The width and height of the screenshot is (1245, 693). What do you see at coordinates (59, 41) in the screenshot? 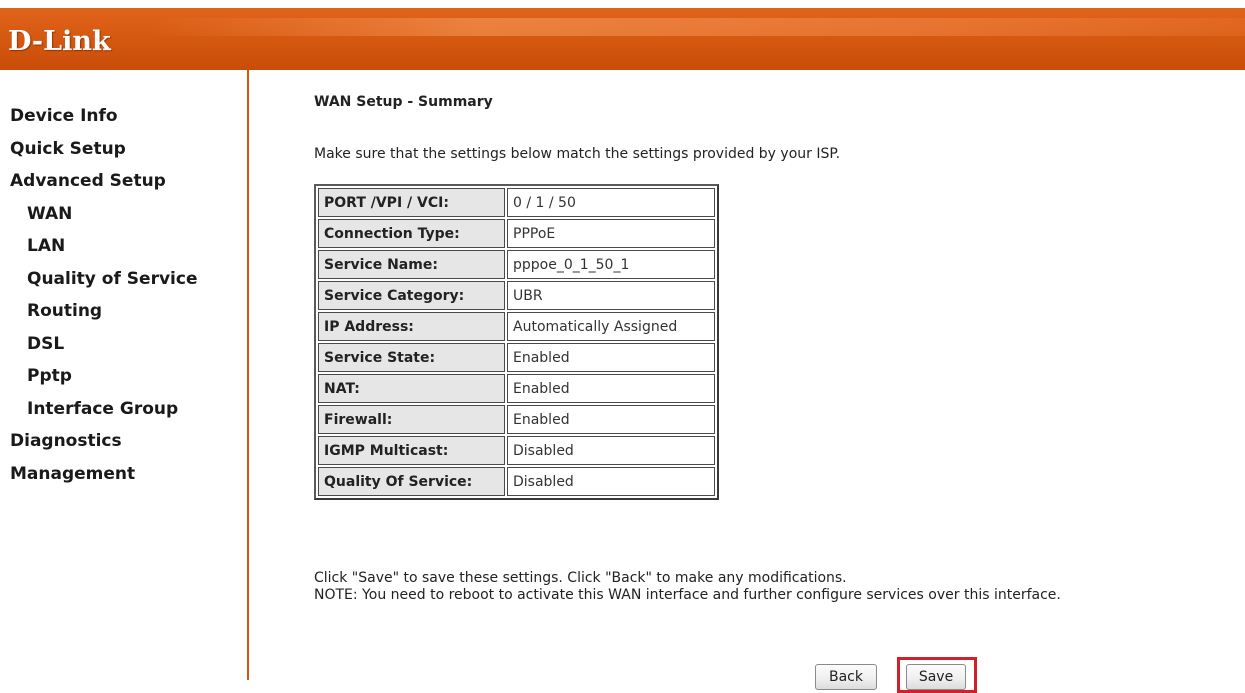
I see `dlink-logo: D-Link` at bounding box center [59, 41].